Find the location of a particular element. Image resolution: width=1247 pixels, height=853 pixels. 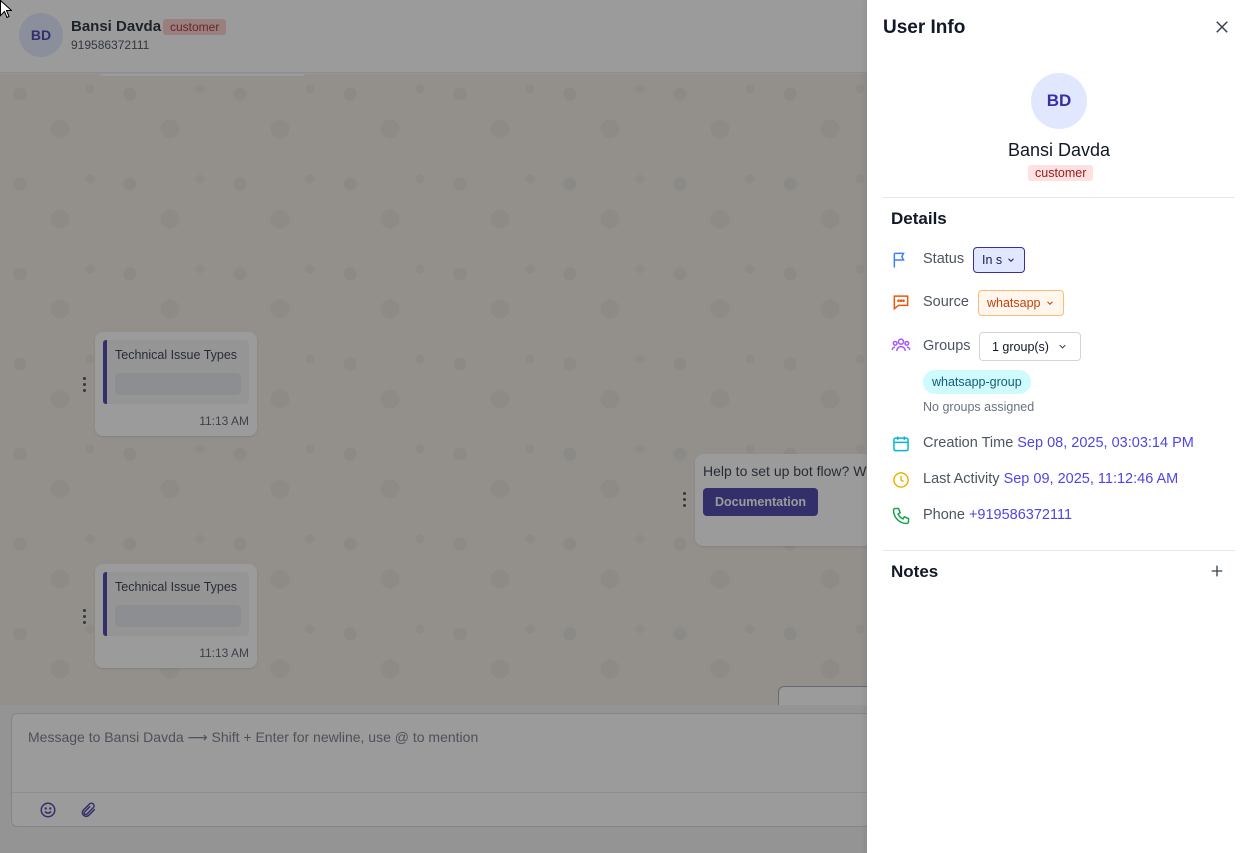

panel-title: User Info is located at coordinates (924, 27).